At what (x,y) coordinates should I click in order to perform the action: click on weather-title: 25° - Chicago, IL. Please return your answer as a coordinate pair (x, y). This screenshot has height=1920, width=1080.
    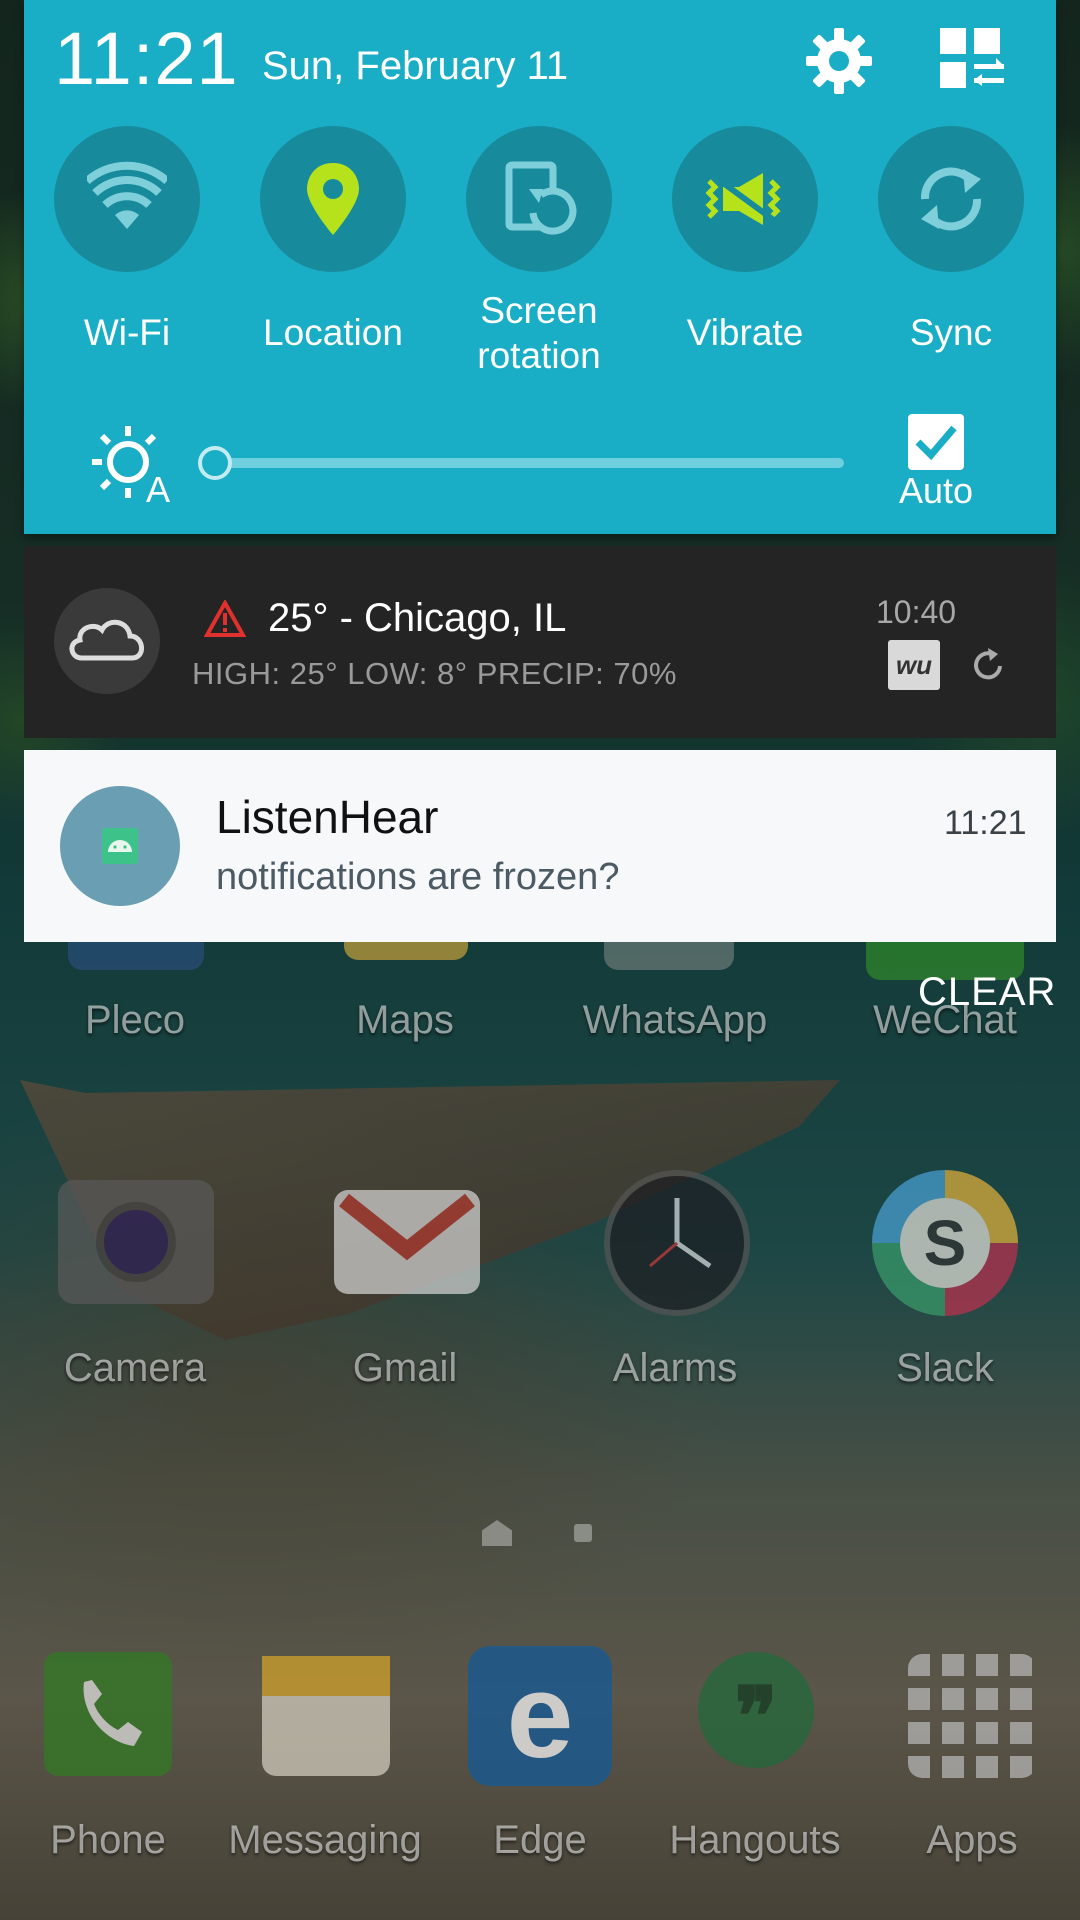
    Looking at the image, I should click on (417, 618).